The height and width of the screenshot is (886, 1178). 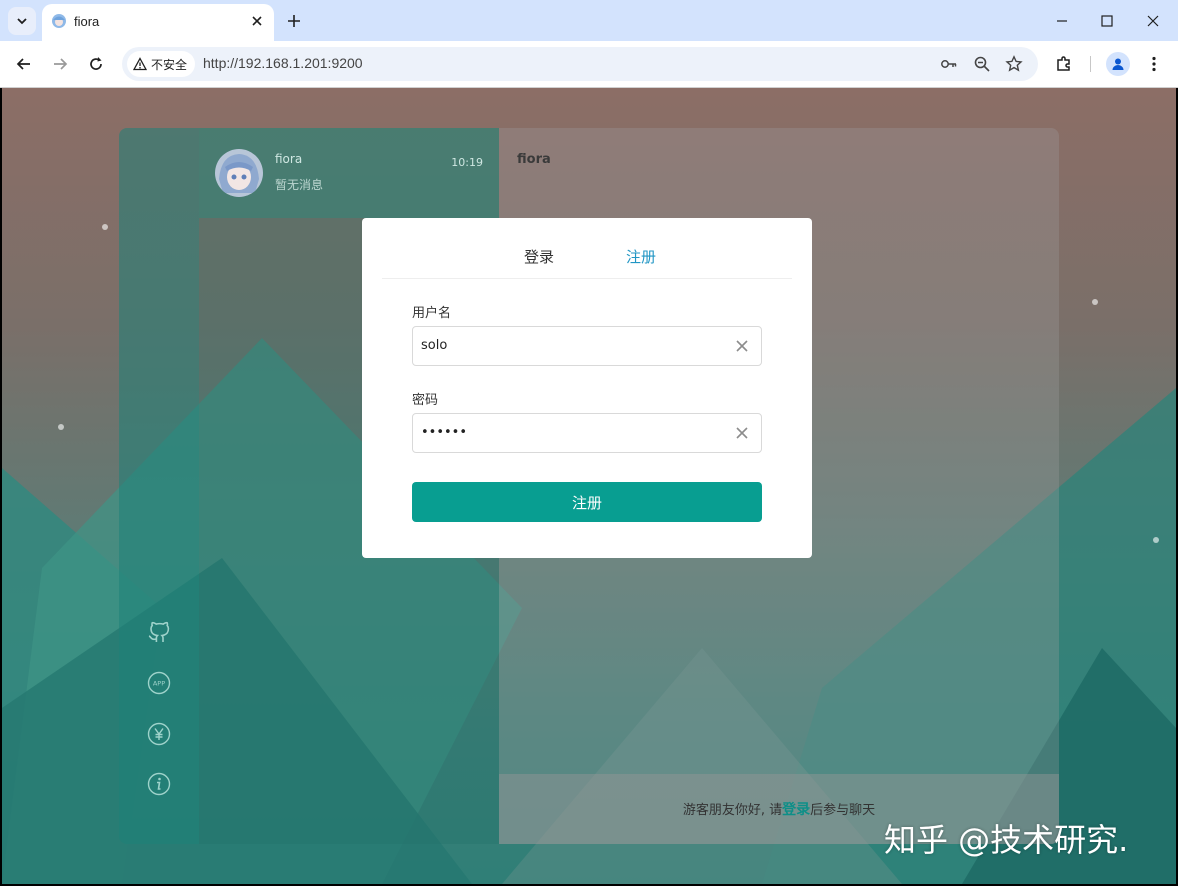 I want to click on bookmark-star-icon, so click(x=1014, y=64).